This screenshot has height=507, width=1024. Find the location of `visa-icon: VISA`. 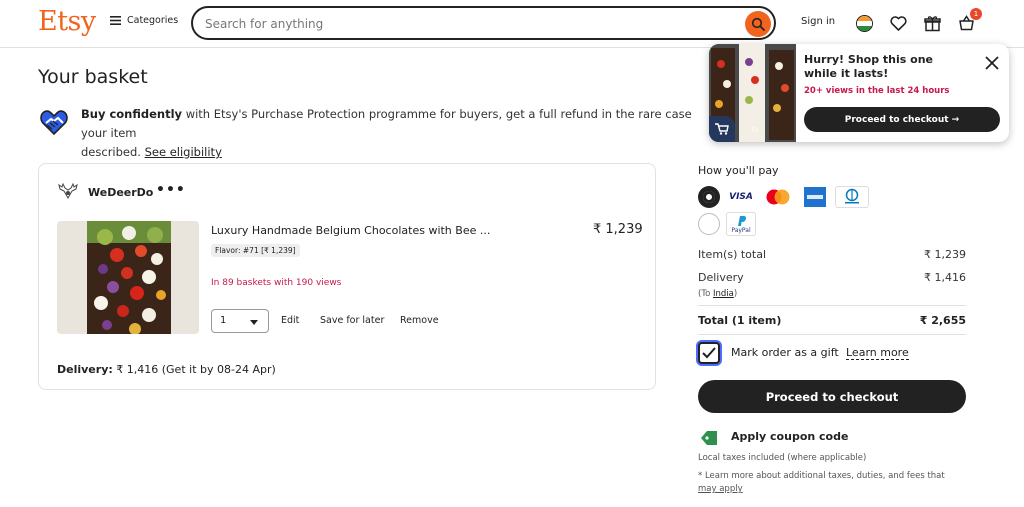

visa-icon: VISA is located at coordinates (741, 197).